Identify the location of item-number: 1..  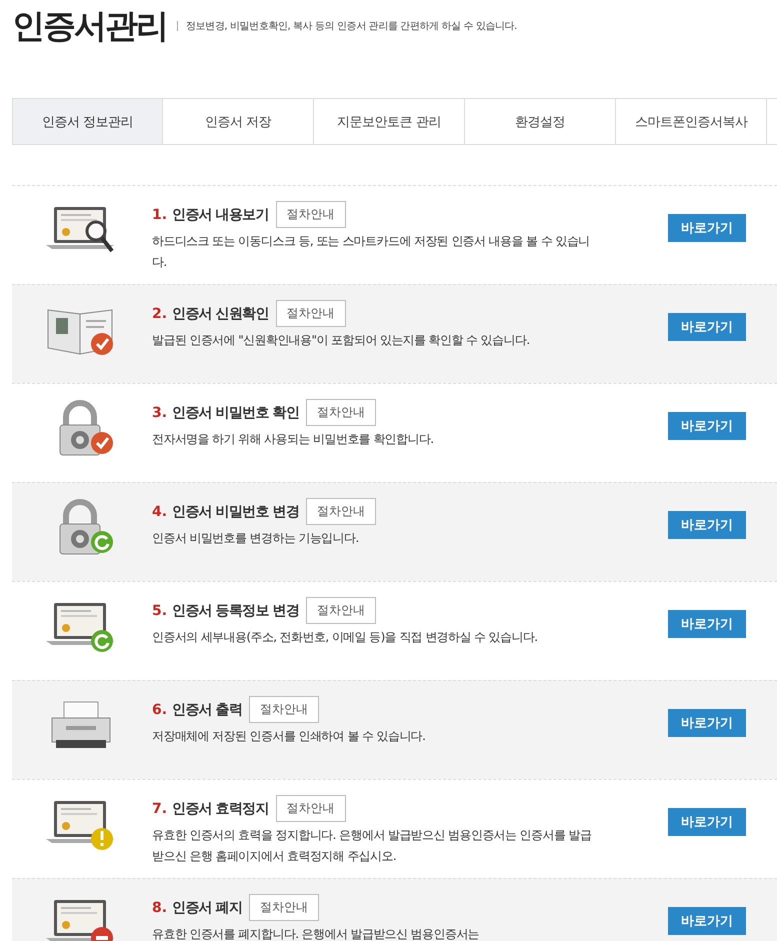
(160, 214).